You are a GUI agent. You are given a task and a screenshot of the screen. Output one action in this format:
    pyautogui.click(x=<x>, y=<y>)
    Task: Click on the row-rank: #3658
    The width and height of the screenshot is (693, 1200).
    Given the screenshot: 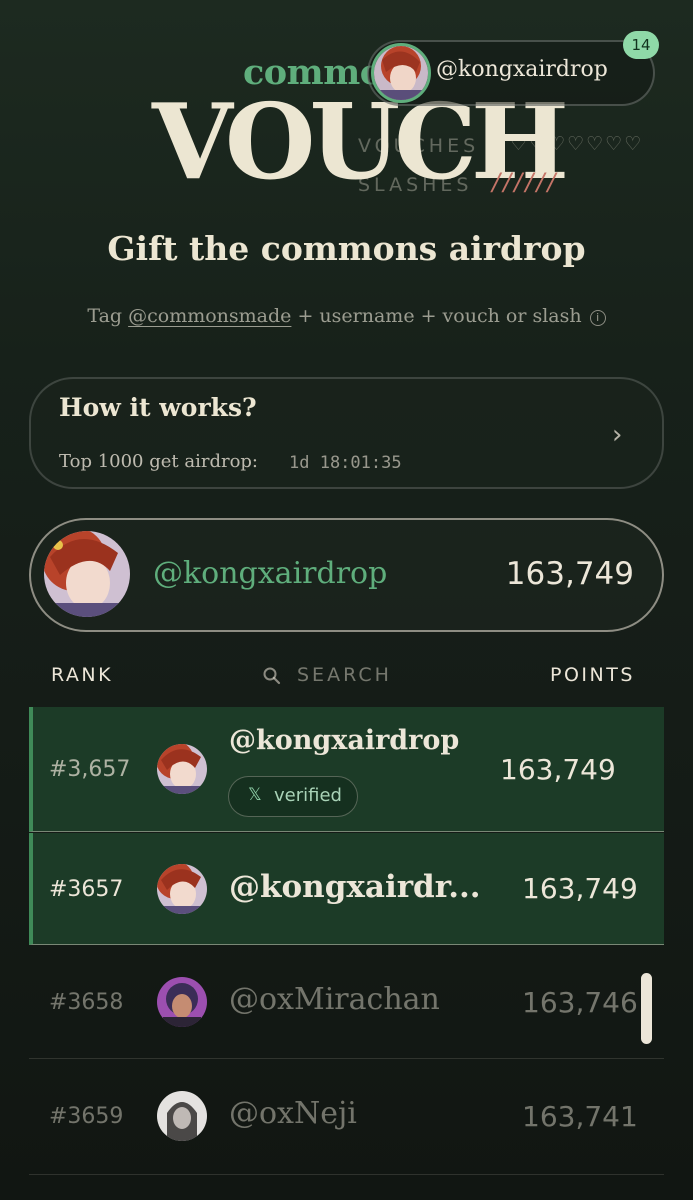 What is the action you would take?
    pyautogui.click(x=86, y=1002)
    